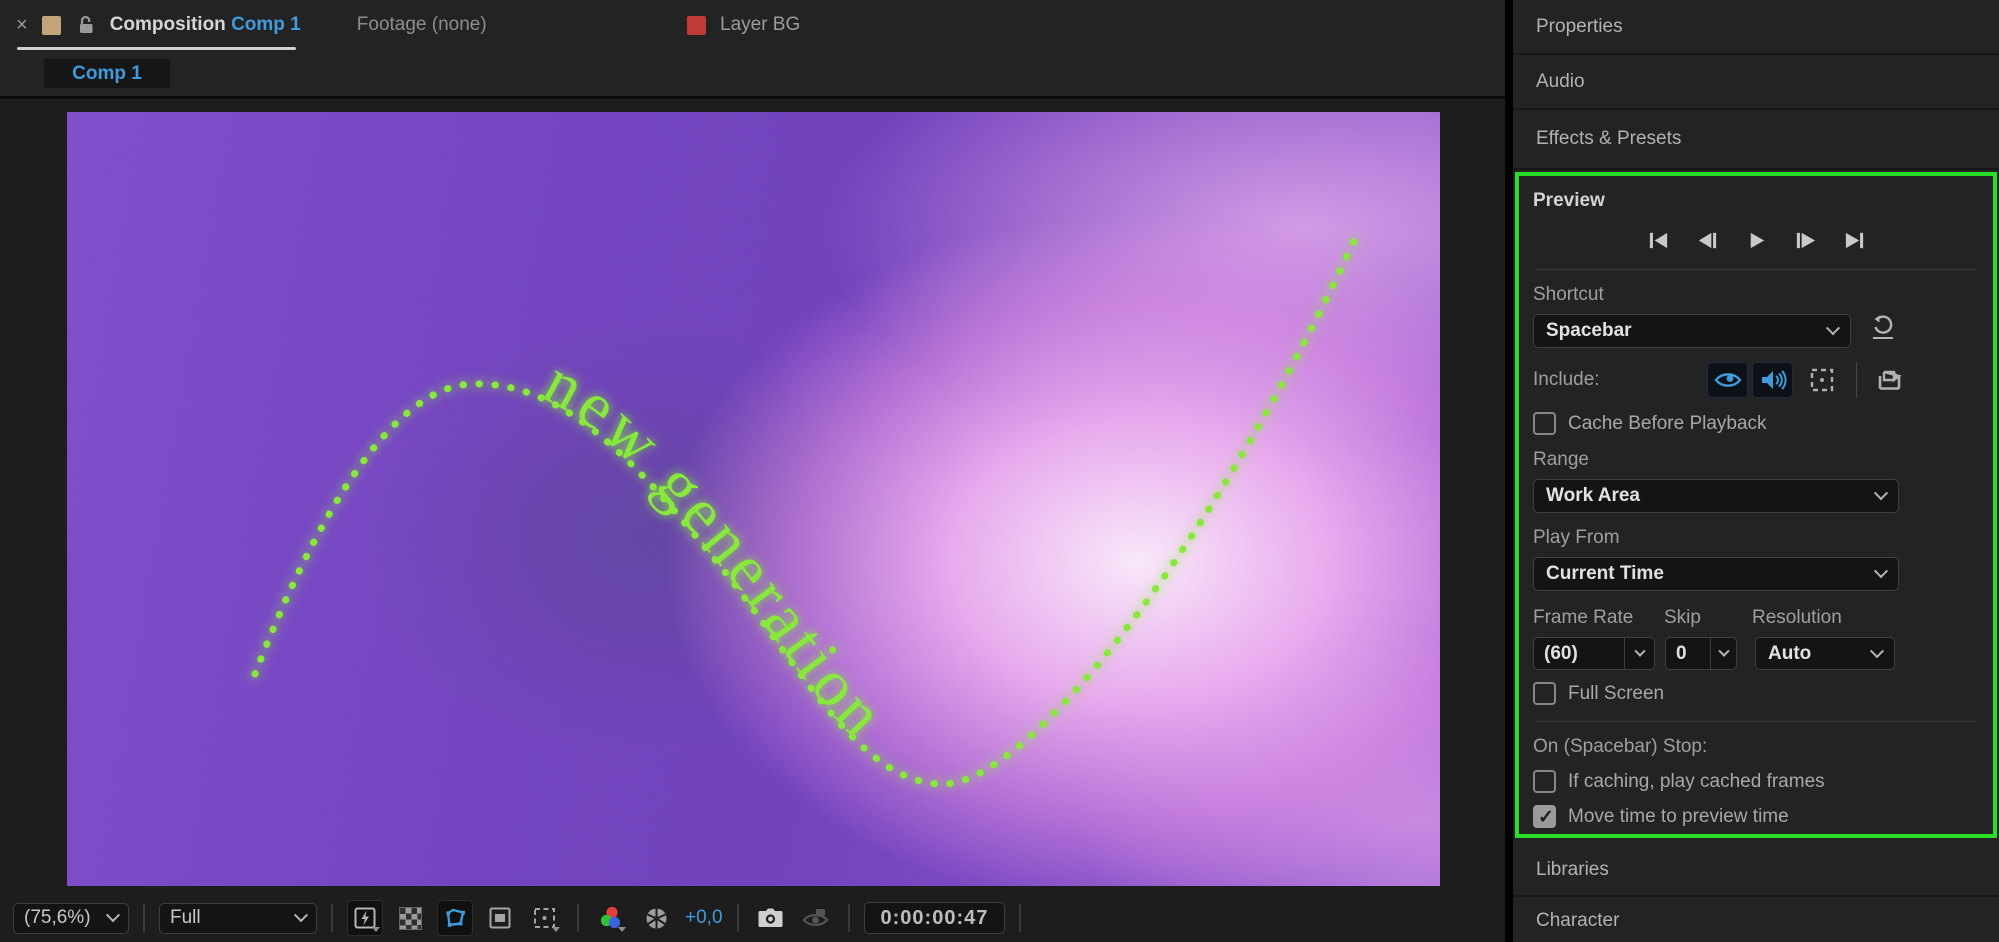 This screenshot has height=942, width=1999. I want to click on shortcut-dropdown: Spacebar, so click(1692, 331).